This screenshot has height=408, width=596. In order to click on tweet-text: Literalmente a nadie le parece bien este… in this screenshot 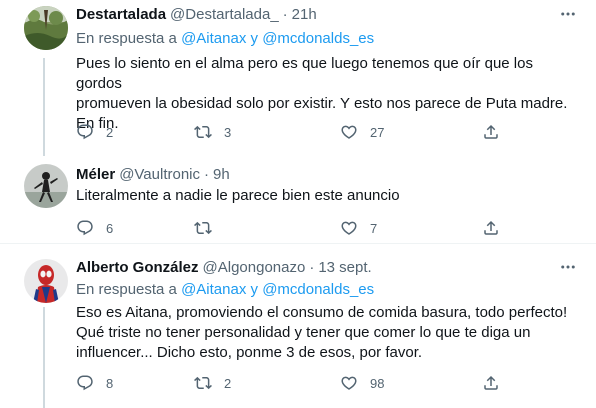, I will do `click(328, 196)`.